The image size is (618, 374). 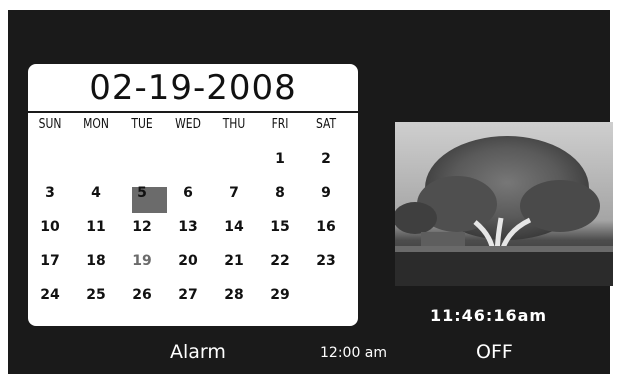 What do you see at coordinates (494, 352) in the screenshot?
I see `alarm-toggle: OFF` at bounding box center [494, 352].